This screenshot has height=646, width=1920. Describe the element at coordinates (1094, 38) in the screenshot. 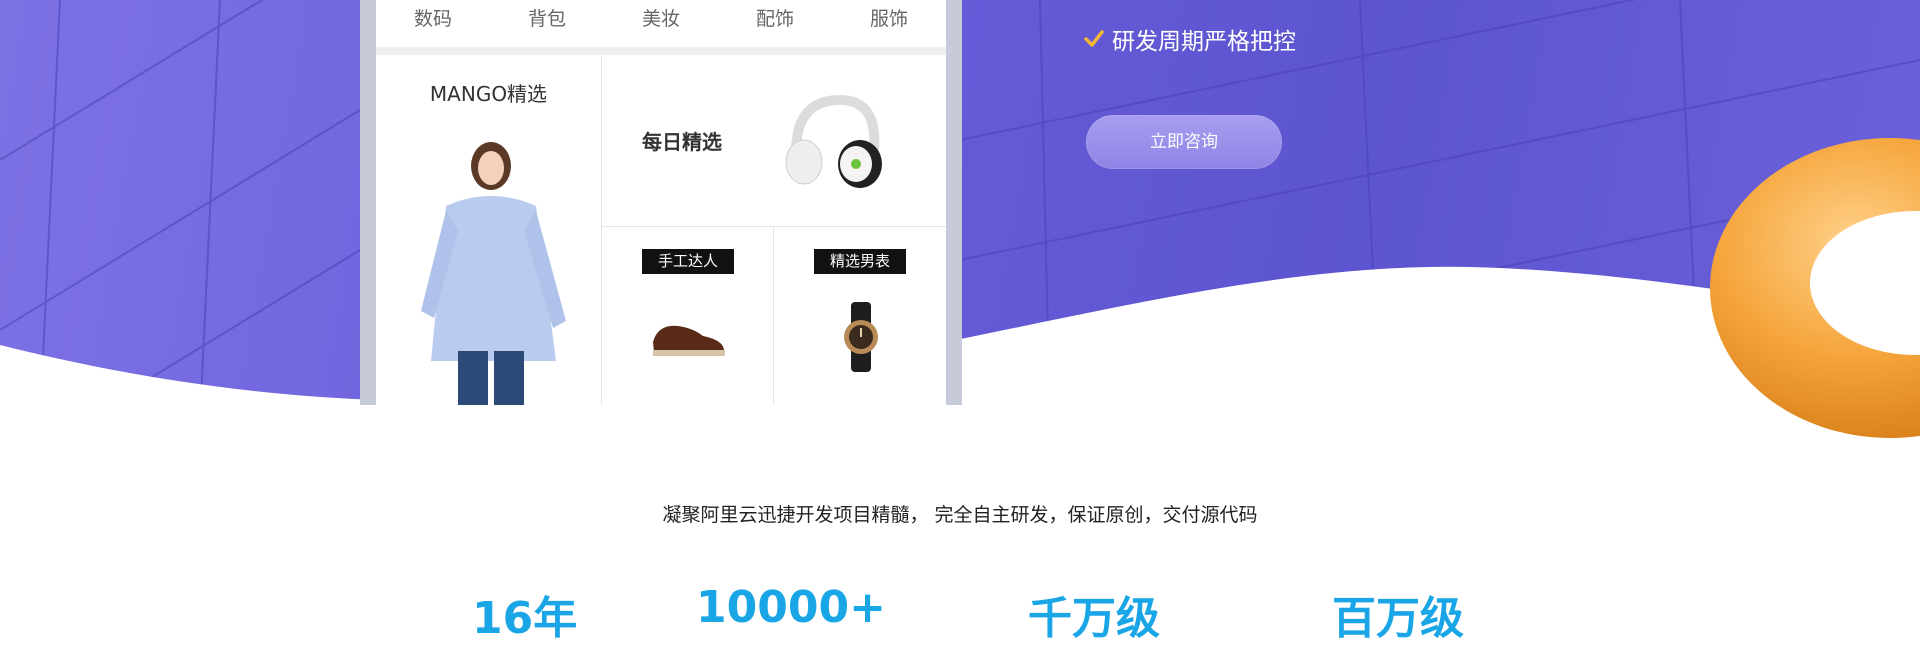

I see `checkmark-icon` at that location.